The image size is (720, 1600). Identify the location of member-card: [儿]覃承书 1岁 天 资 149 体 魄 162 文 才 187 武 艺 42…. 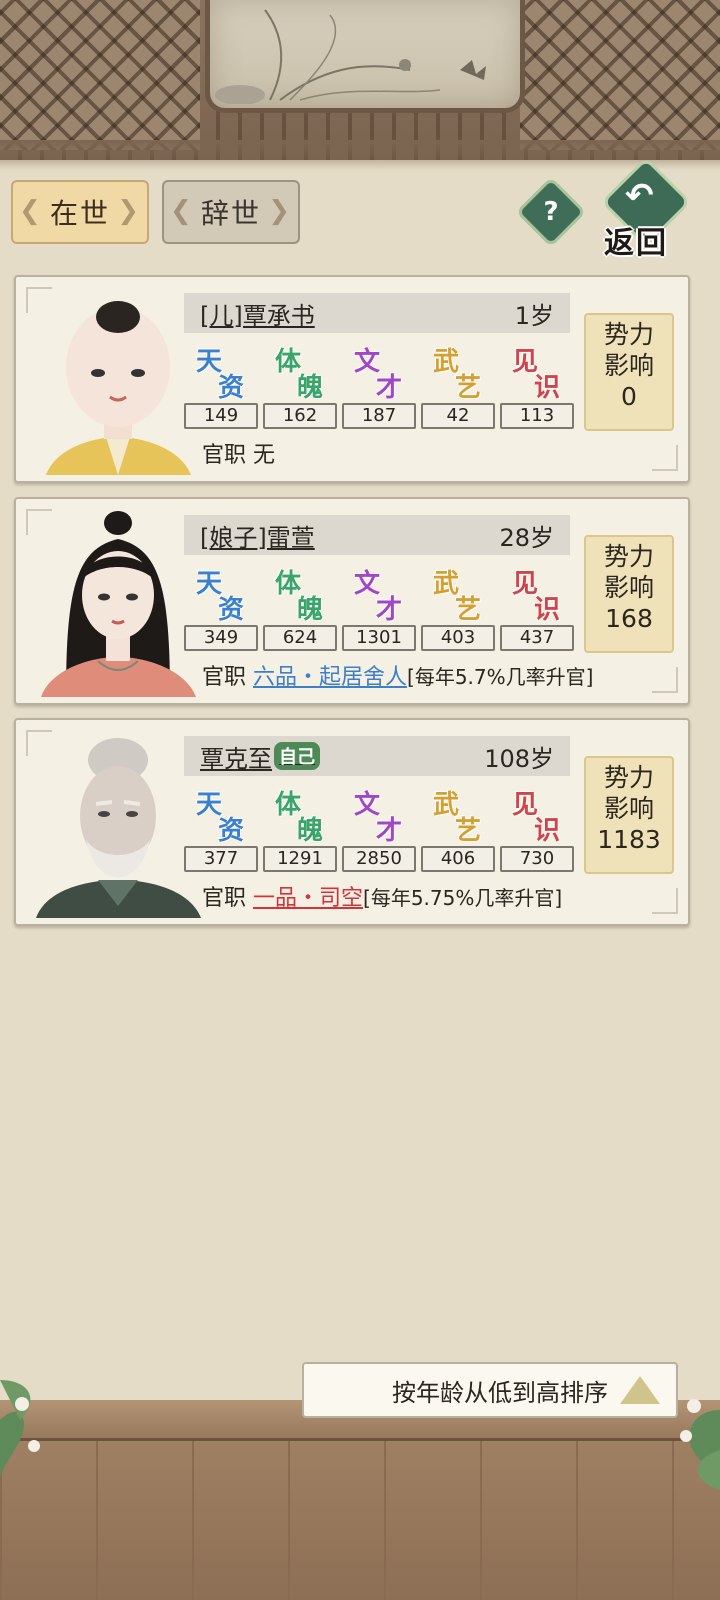
(352, 379).